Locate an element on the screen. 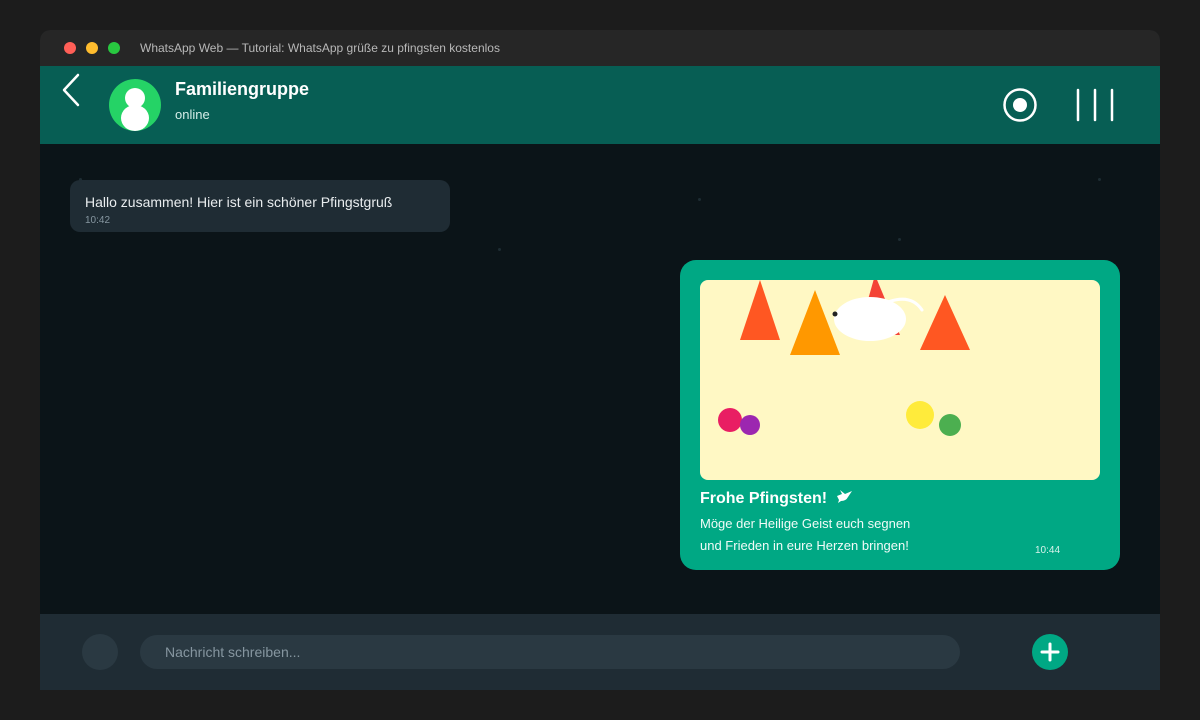 The image size is (1200, 720). message-composer is located at coordinates (600, 652).